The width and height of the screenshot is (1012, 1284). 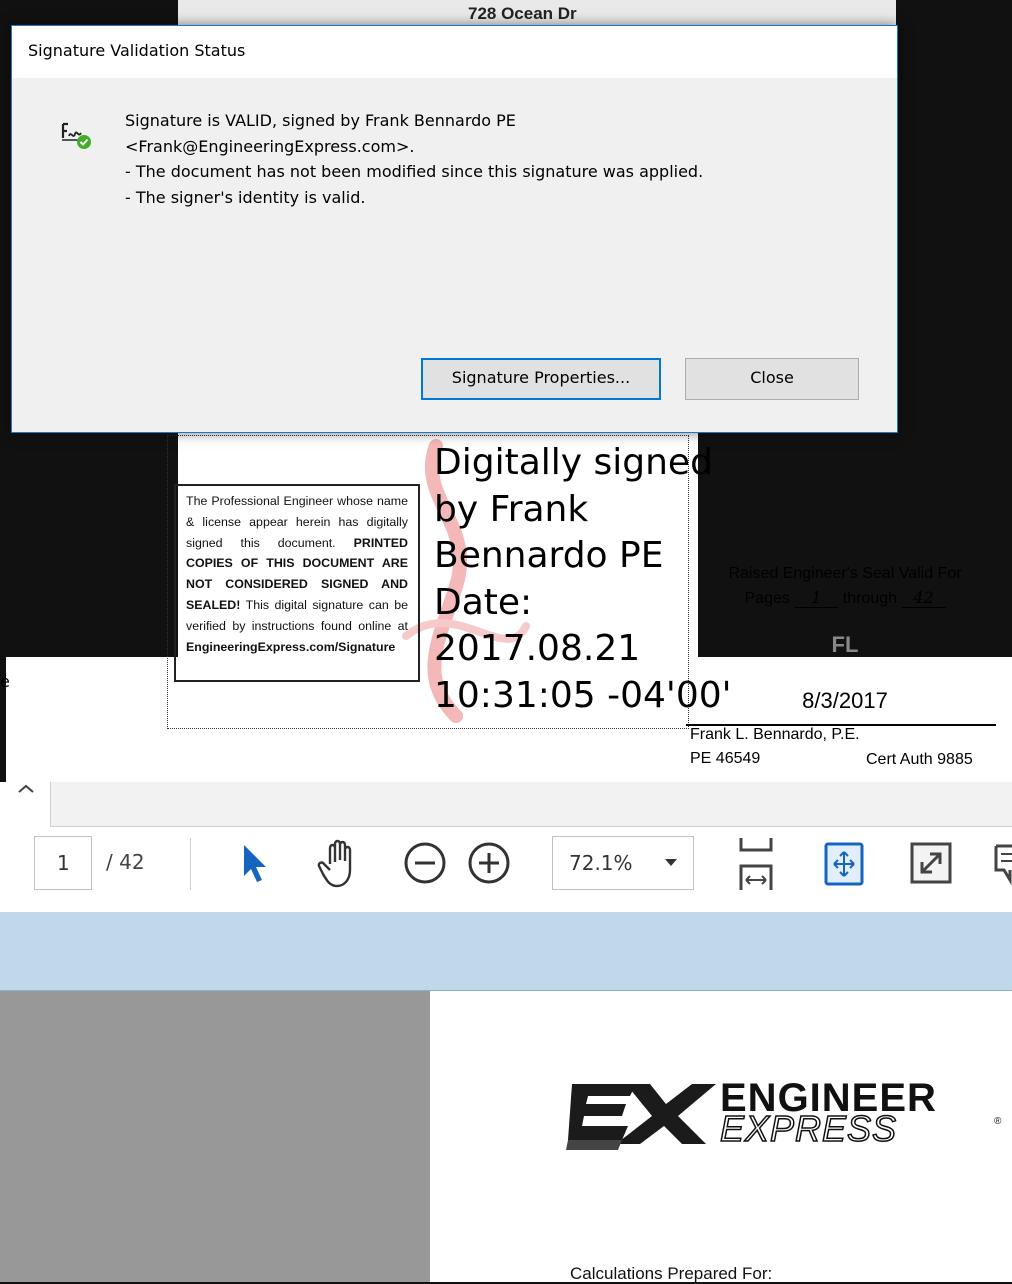 I want to click on navigation-band, so click(x=506, y=951).